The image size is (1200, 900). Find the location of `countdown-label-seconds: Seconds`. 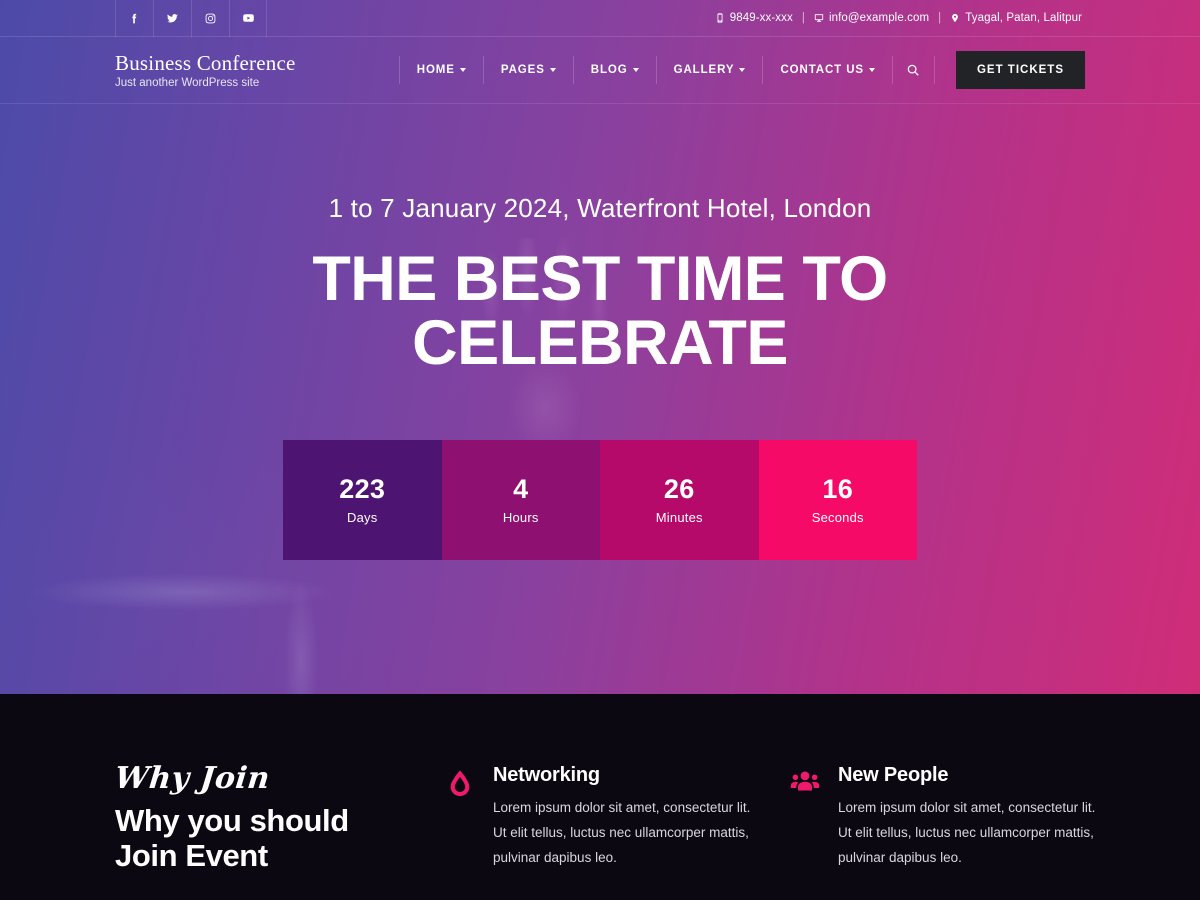

countdown-label-seconds: Seconds is located at coordinates (837, 517).